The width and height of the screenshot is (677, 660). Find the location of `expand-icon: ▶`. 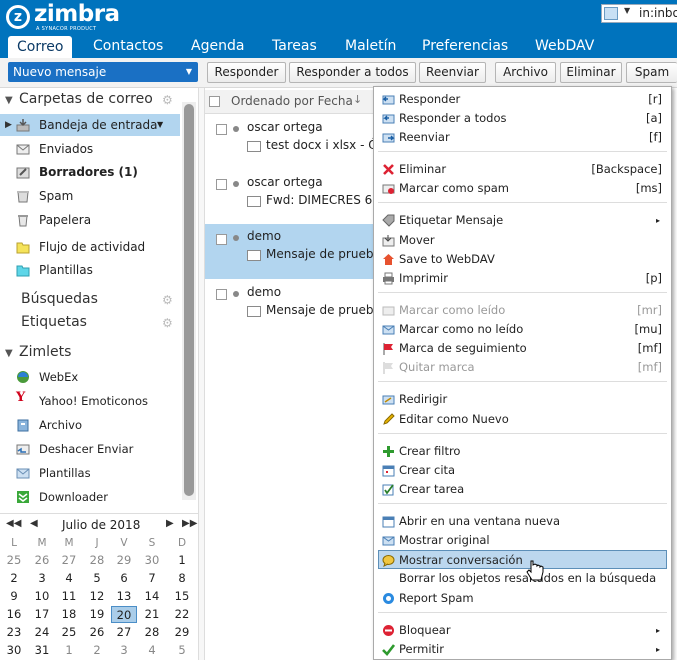

expand-icon: ▶ is located at coordinates (8, 125).